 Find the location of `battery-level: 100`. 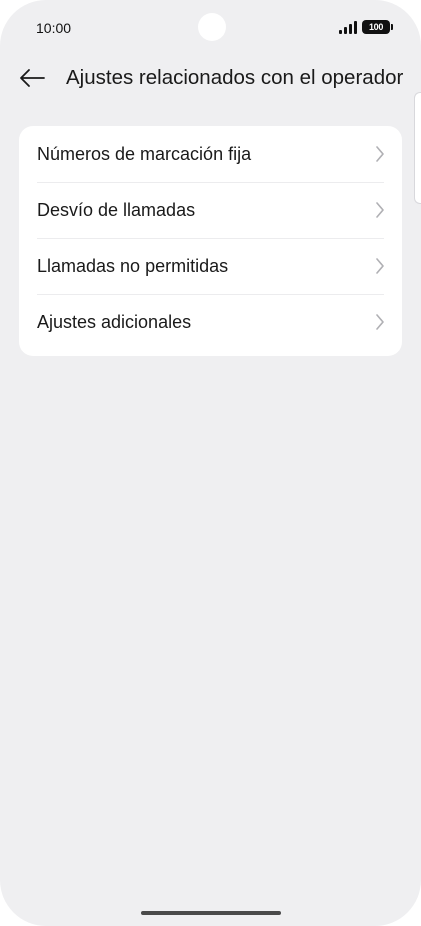

battery-level: 100 is located at coordinates (376, 27).